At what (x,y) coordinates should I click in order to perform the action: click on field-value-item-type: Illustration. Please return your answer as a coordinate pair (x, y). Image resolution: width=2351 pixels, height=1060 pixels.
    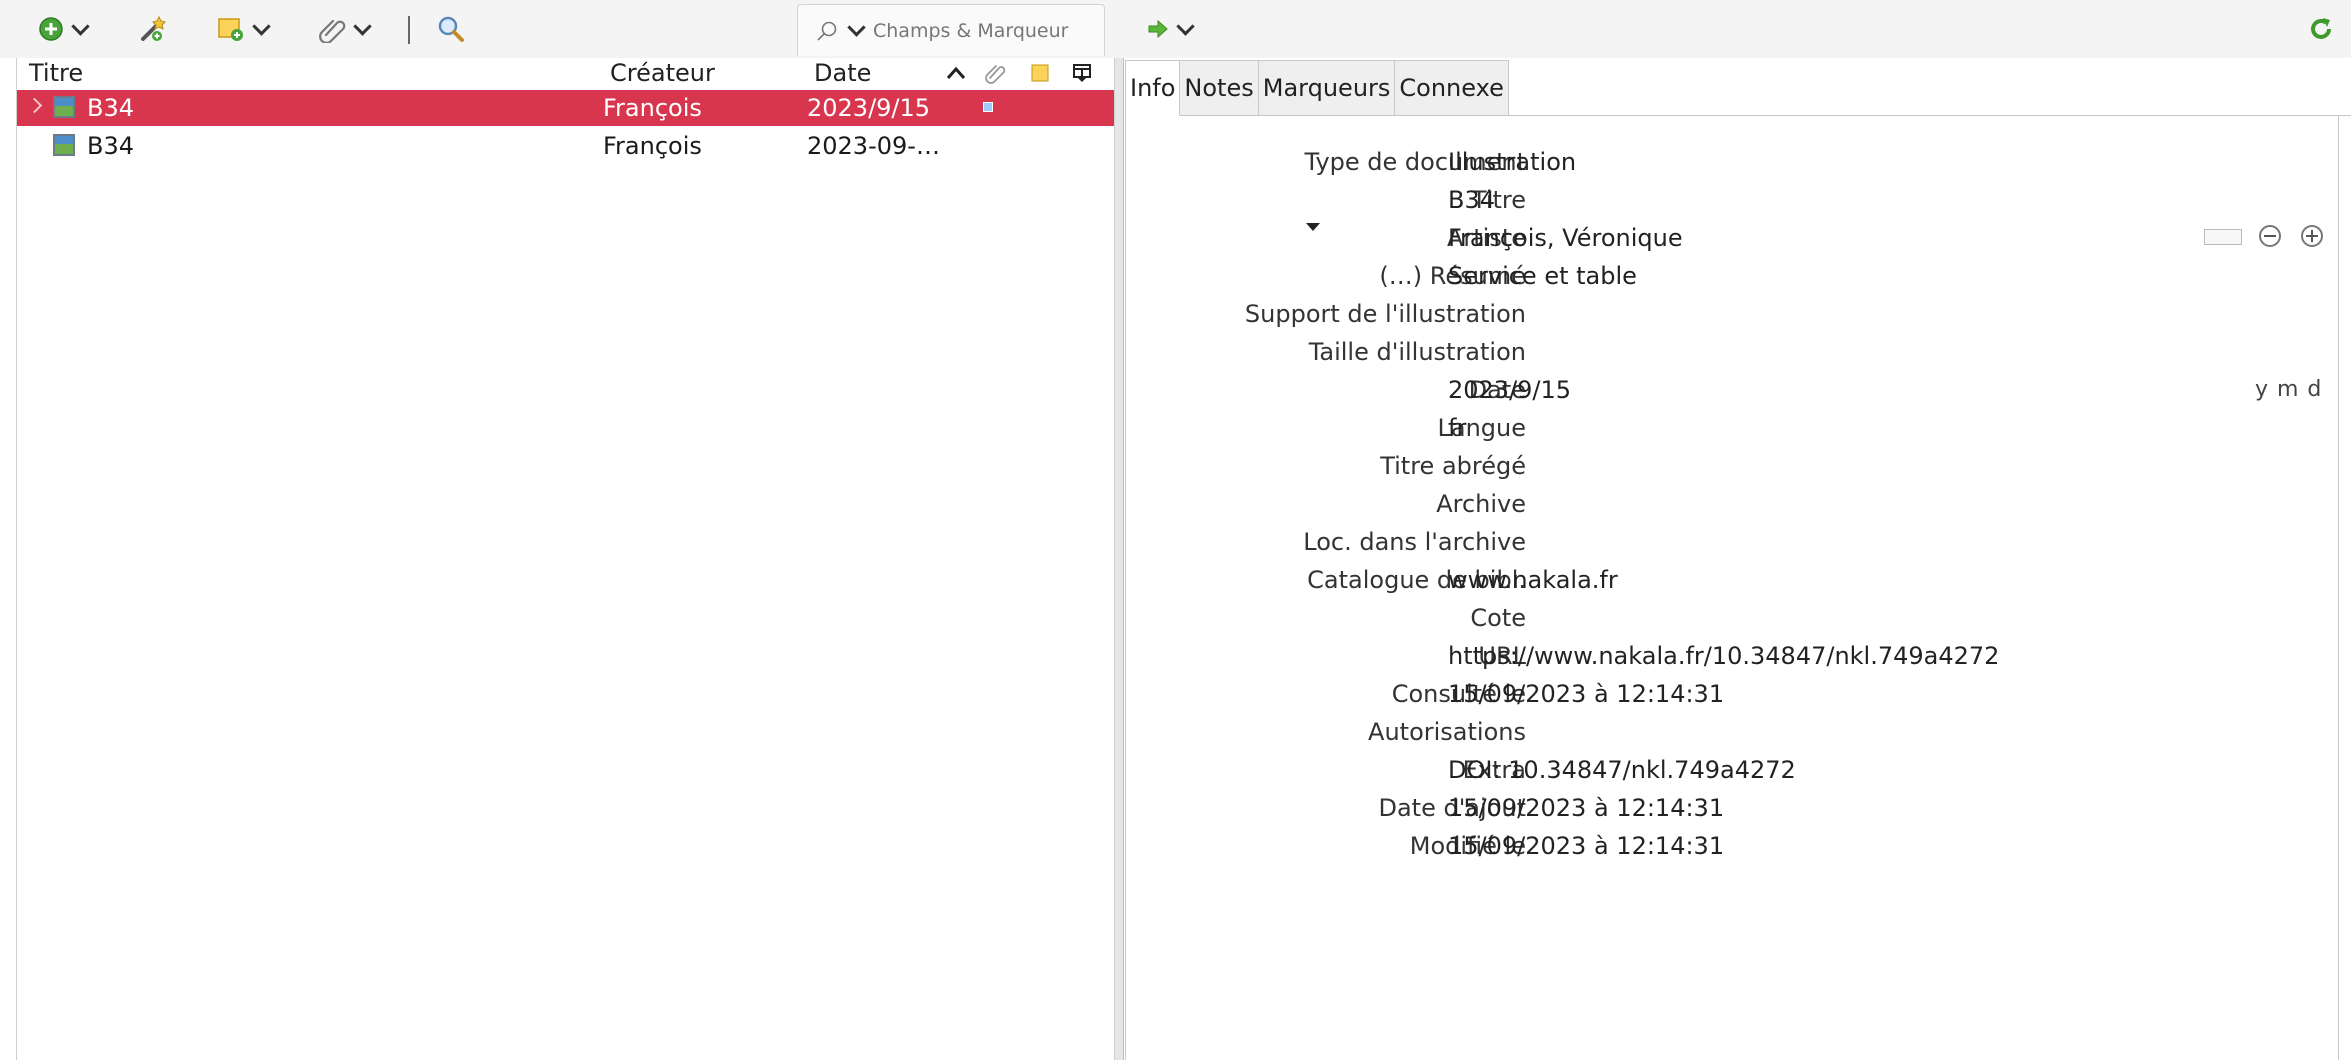
    Looking at the image, I should click on (1512, 162).